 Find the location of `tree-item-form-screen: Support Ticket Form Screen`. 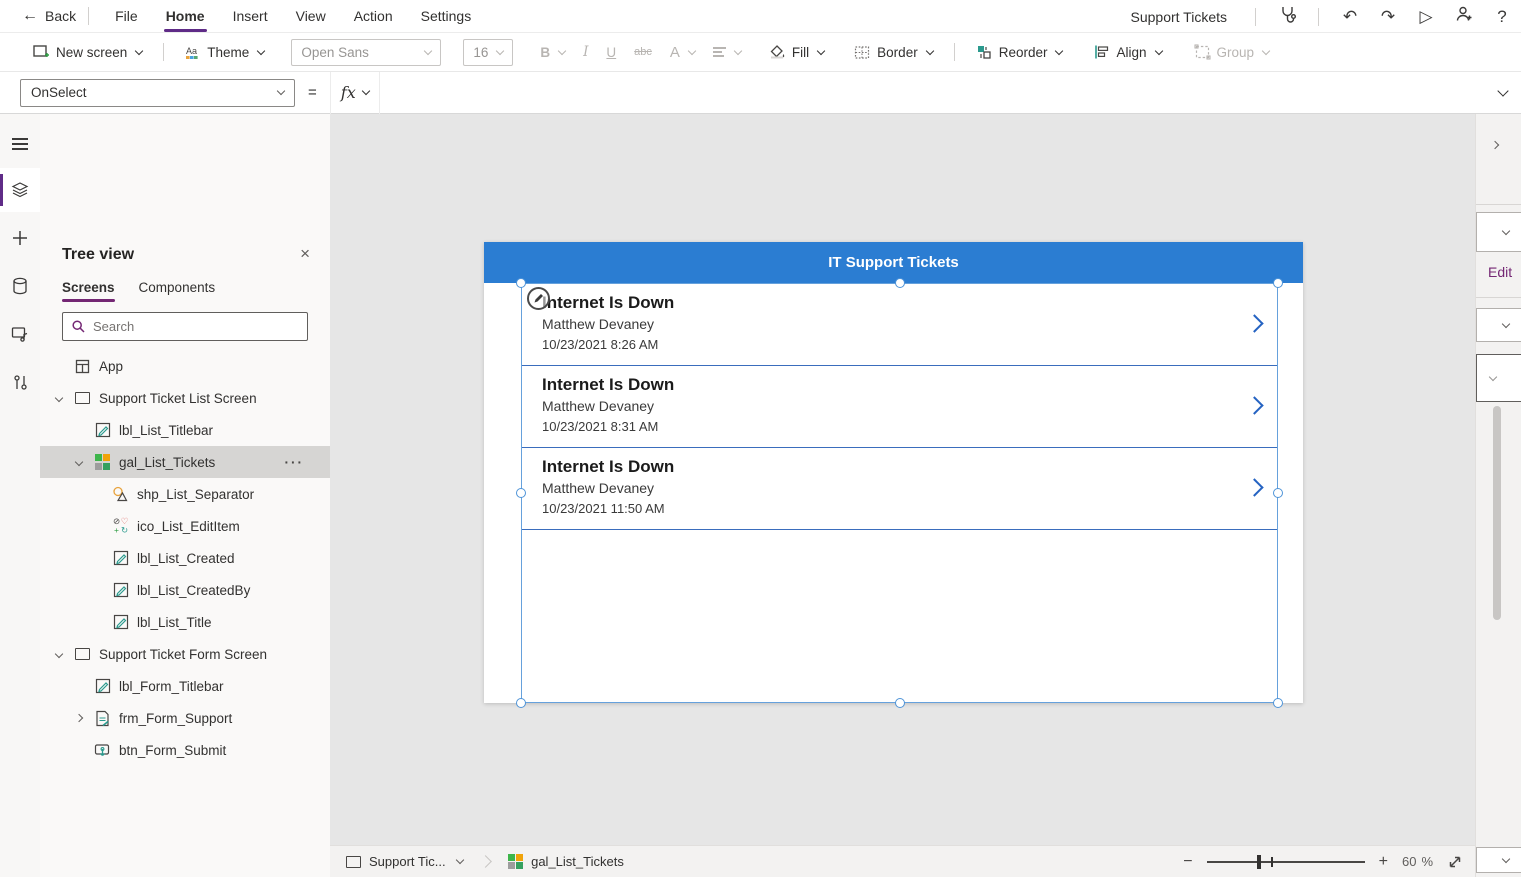

tree-item-form-screen: Support Ticket Form Screen is located at coordinates (185, 654).